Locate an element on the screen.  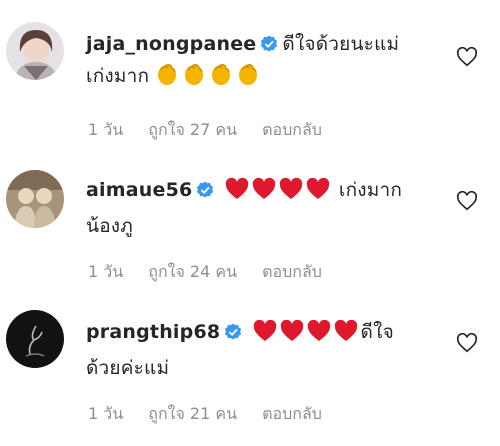
comment-likes: ถูกใจ 27 คน is located at coordinates (192, 129).